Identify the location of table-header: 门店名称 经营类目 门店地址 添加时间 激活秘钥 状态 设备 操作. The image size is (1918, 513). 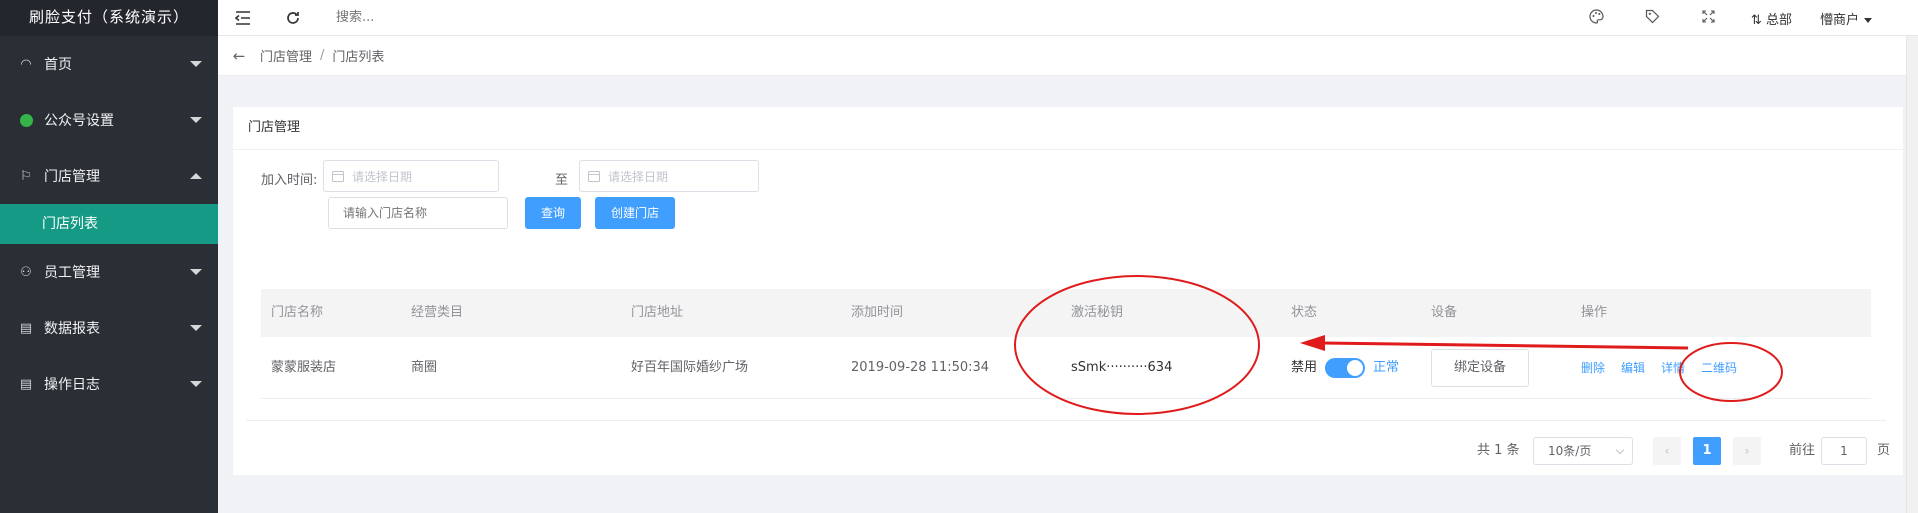
(1066, 313).